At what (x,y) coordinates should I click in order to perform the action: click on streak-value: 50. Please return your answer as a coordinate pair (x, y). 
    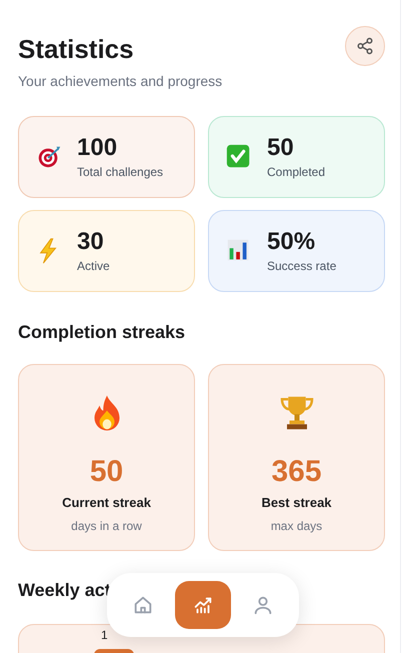
    Looking at the image, I should click on (107, 472).